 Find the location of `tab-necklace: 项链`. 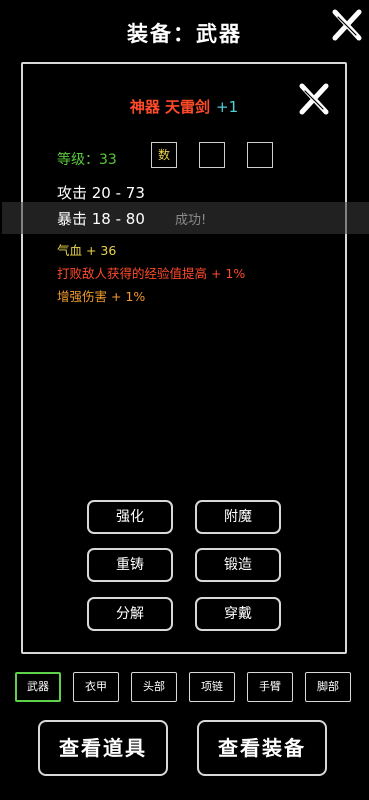

tab-necklace: 项链 is located at coordinates (212, 687).